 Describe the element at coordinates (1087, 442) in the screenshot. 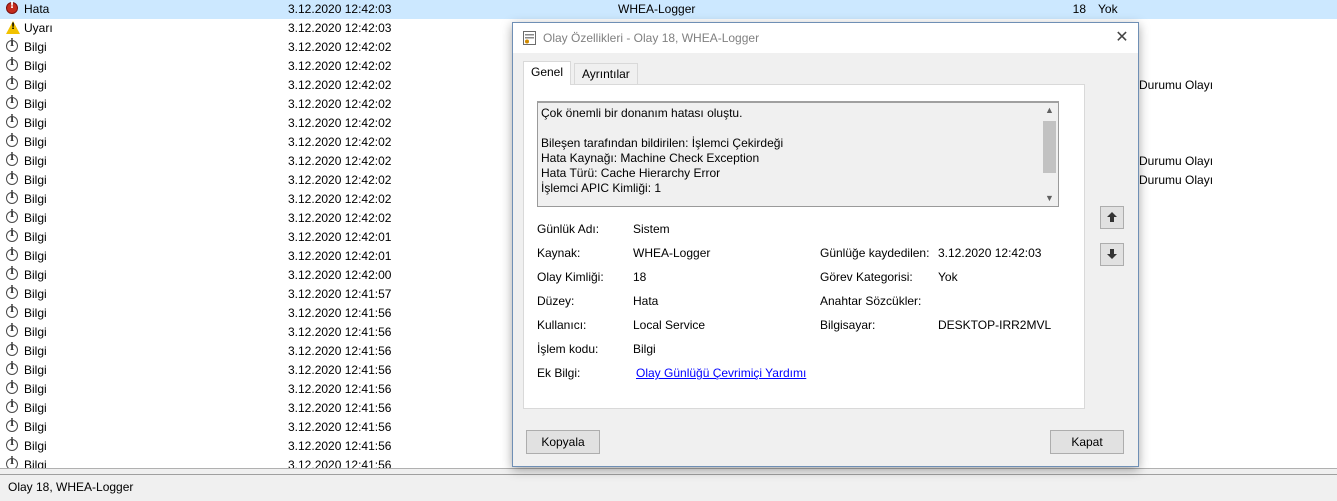

I see `close-button: Kapat` at that location.